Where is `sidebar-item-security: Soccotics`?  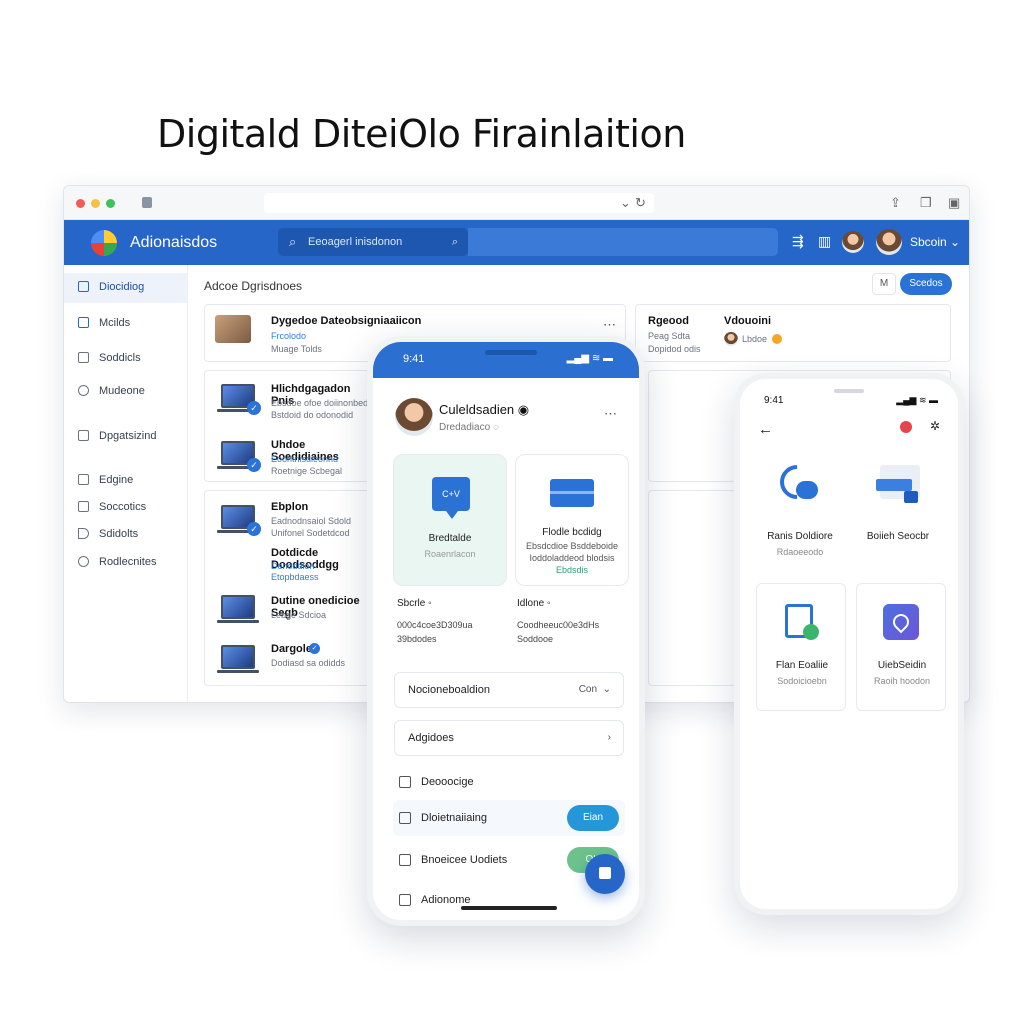
sidebar-item-security: Soccotics is located at coordinates (125, 508).